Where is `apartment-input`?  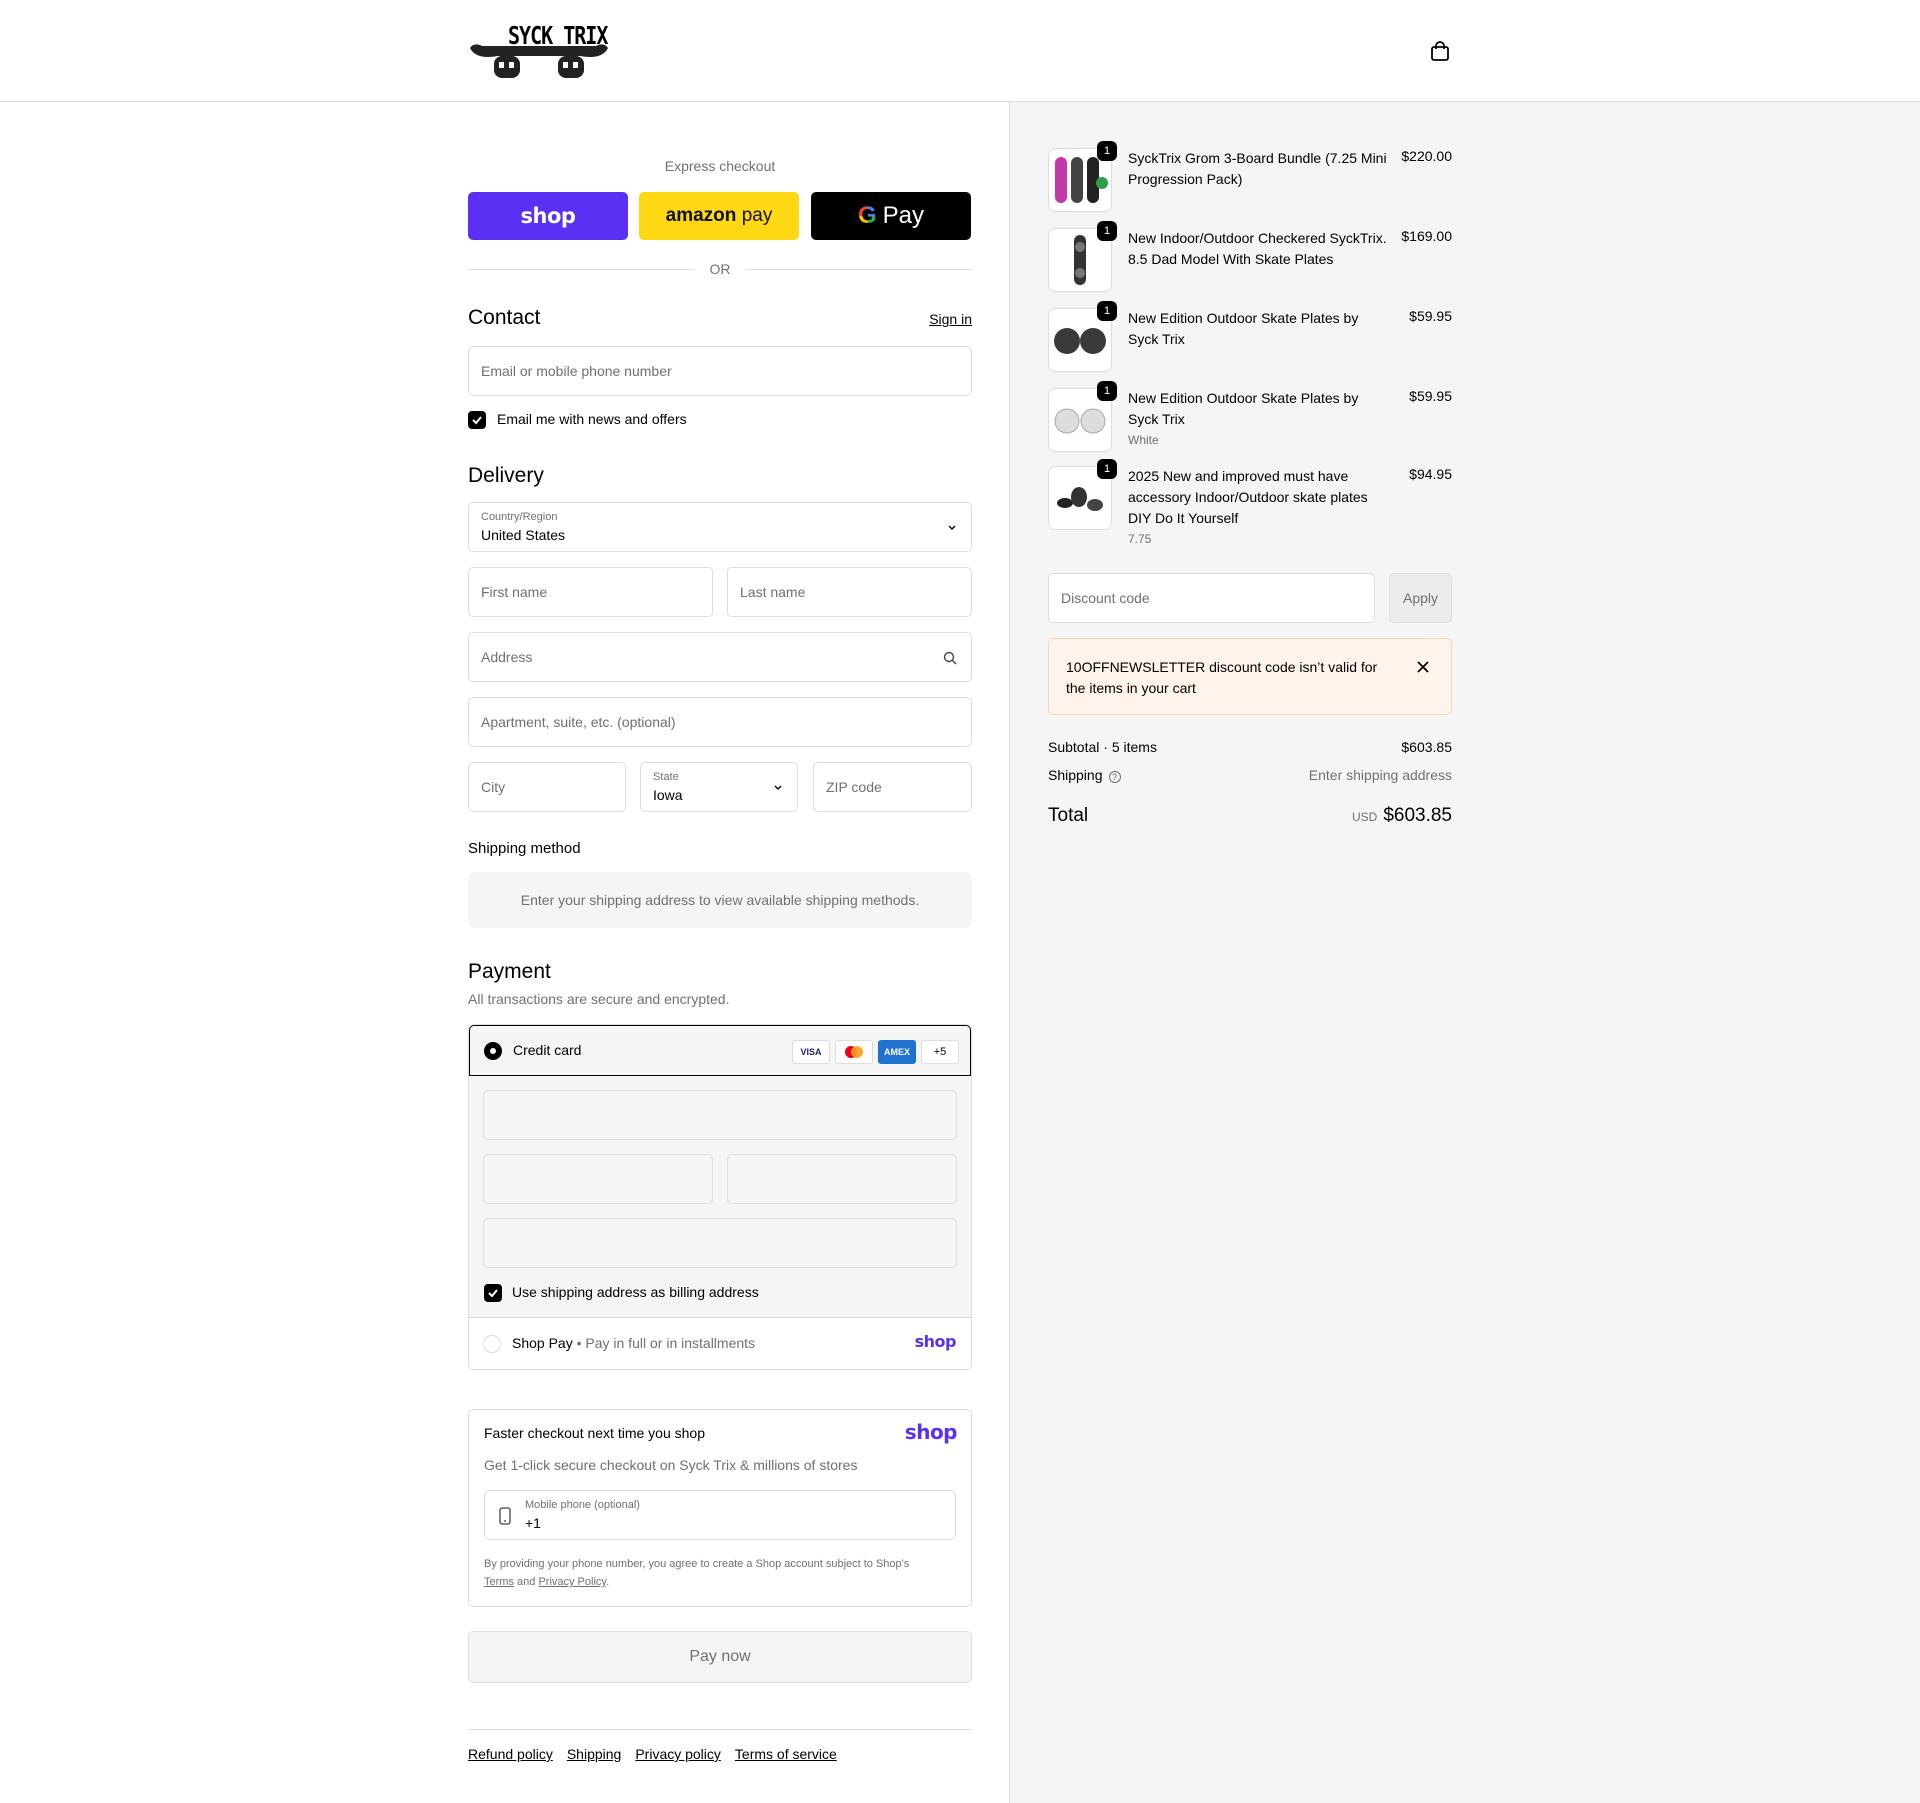 apartment-input is located at coordinates (720, 722).